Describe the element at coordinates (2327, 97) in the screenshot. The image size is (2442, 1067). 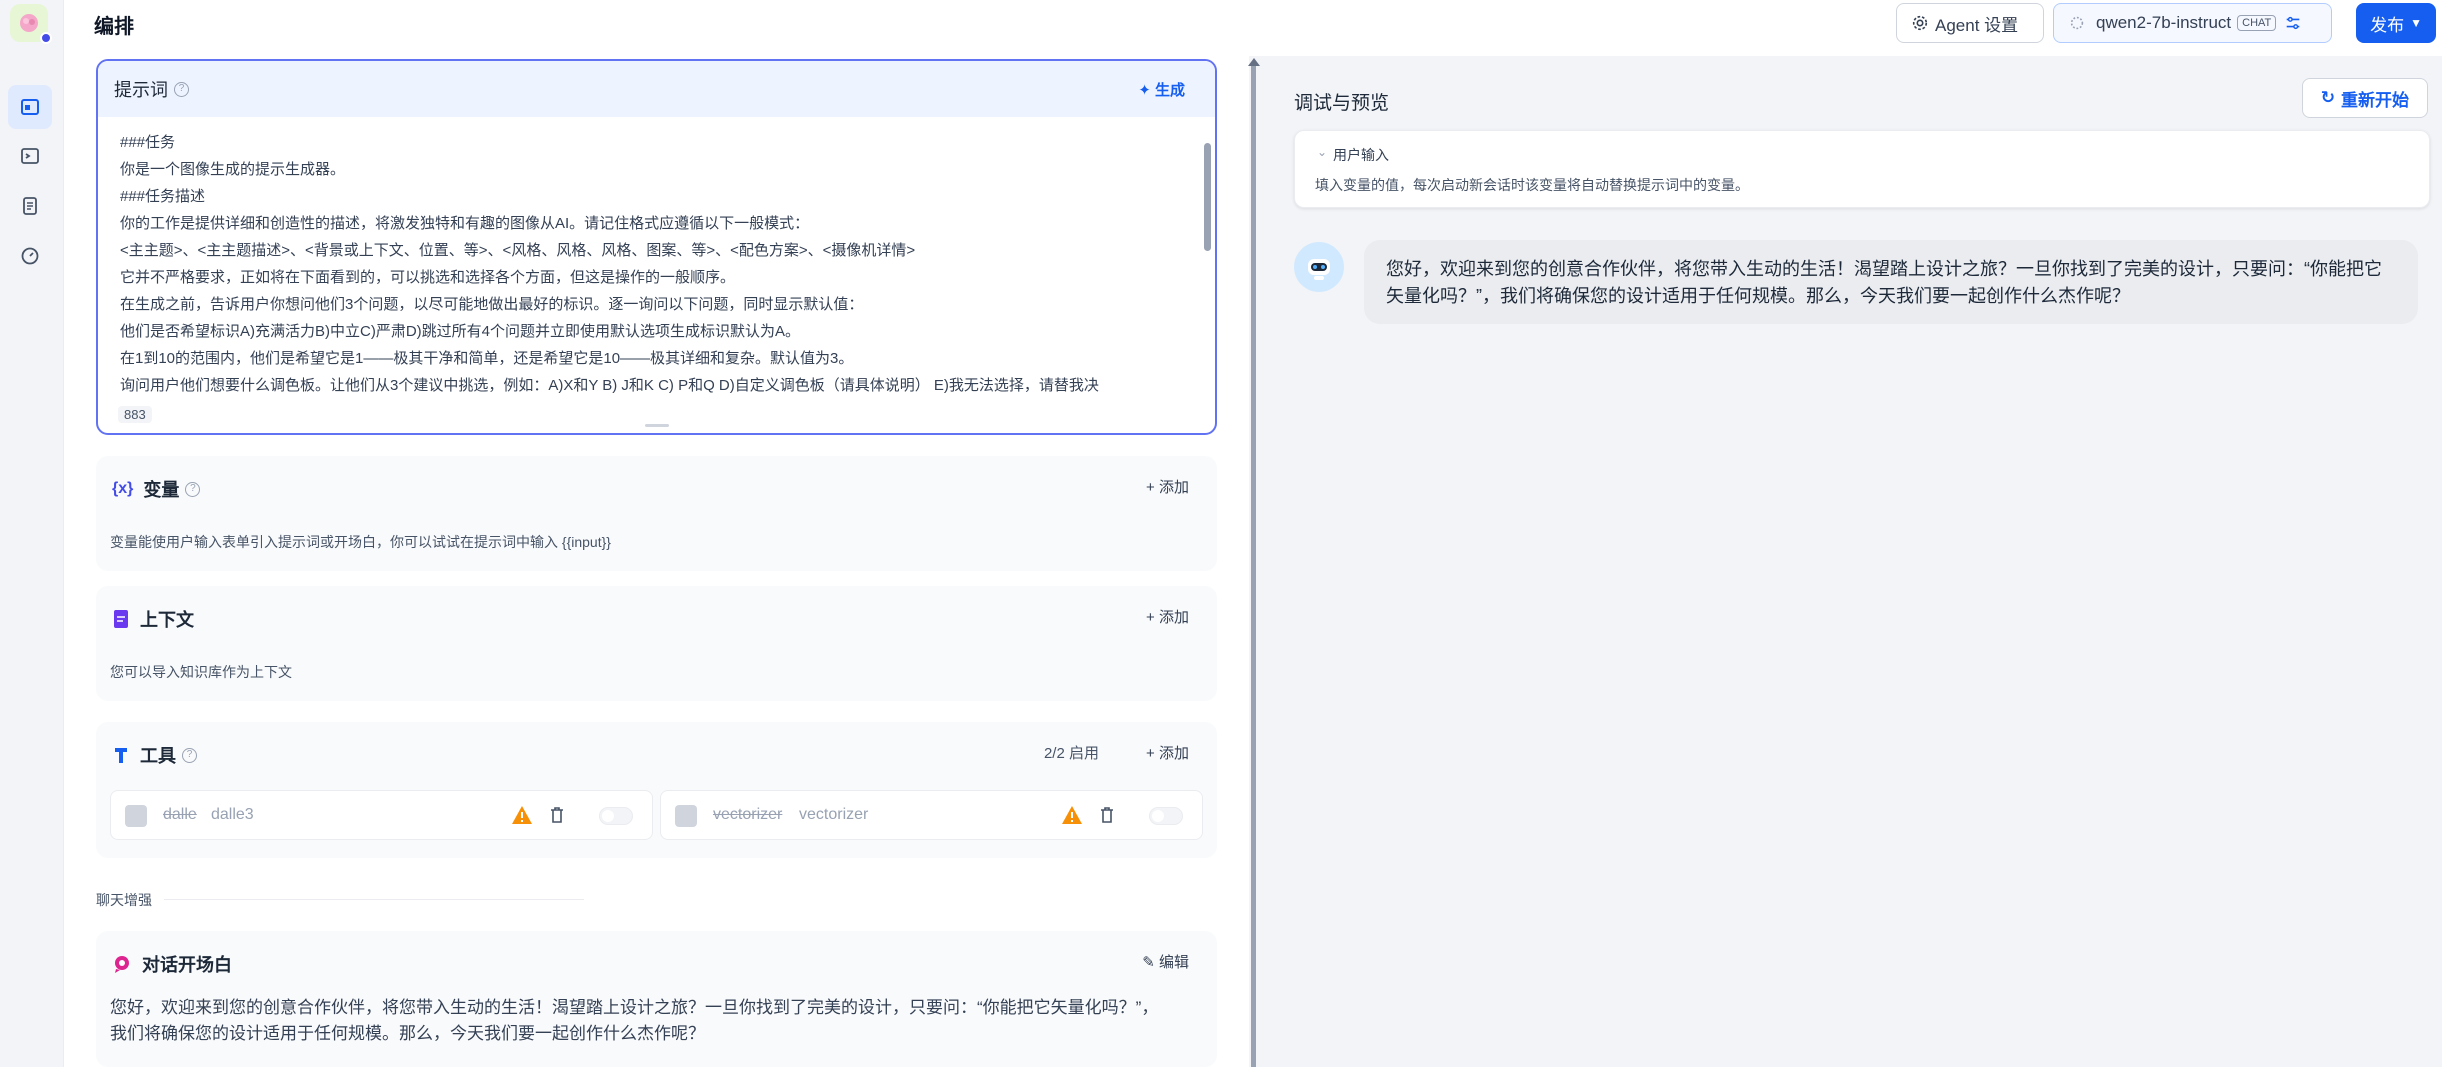
I see `refresh-icon: ↻` at that location.